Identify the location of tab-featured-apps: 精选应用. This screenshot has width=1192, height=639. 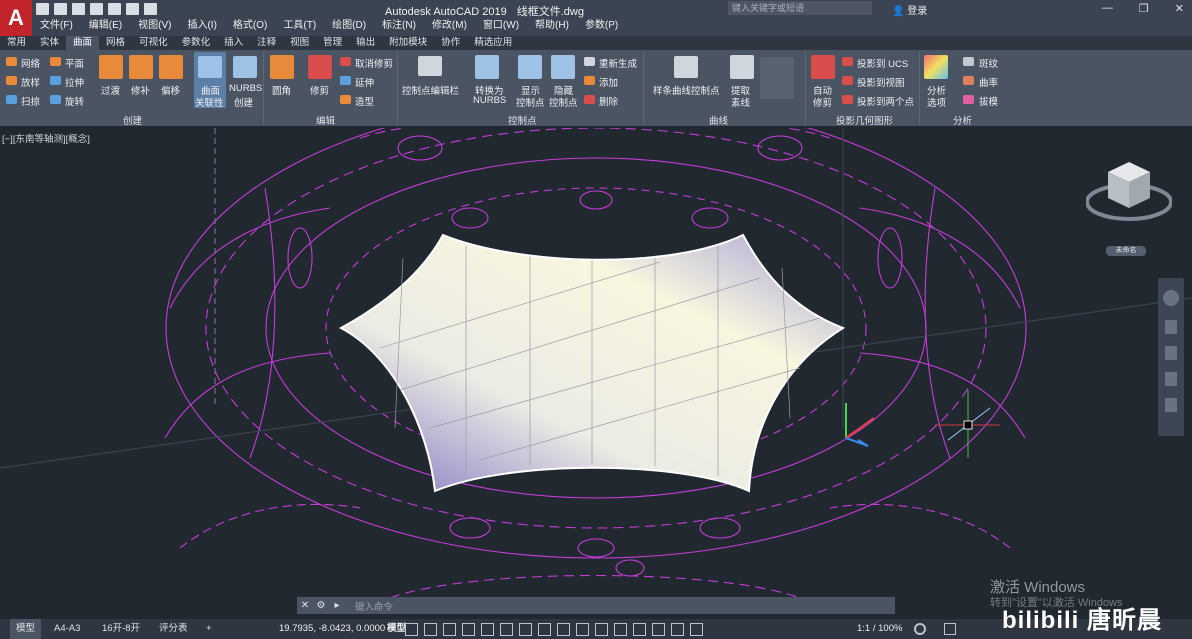
(493, 43).